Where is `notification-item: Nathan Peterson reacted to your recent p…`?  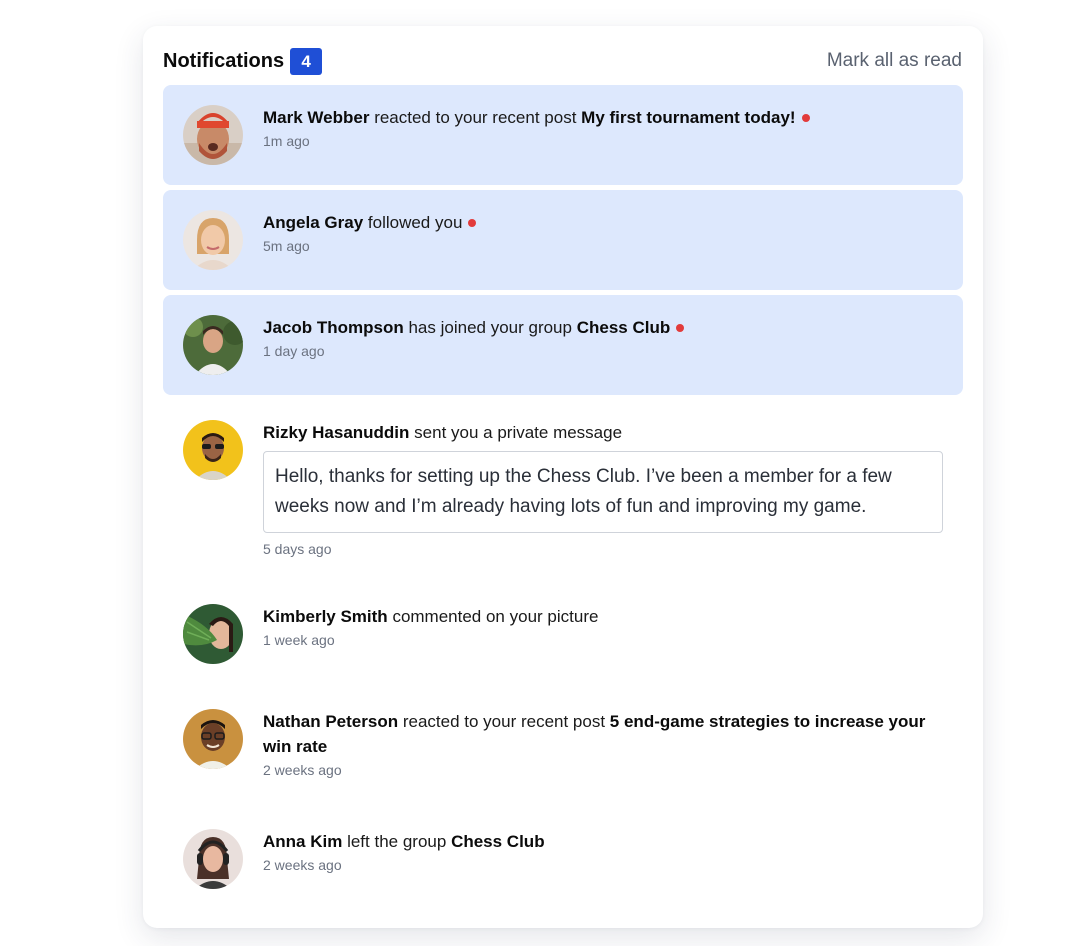 notification-item: Nathan Peterson reacted to your recent p… is located at coordinates (563, 749).